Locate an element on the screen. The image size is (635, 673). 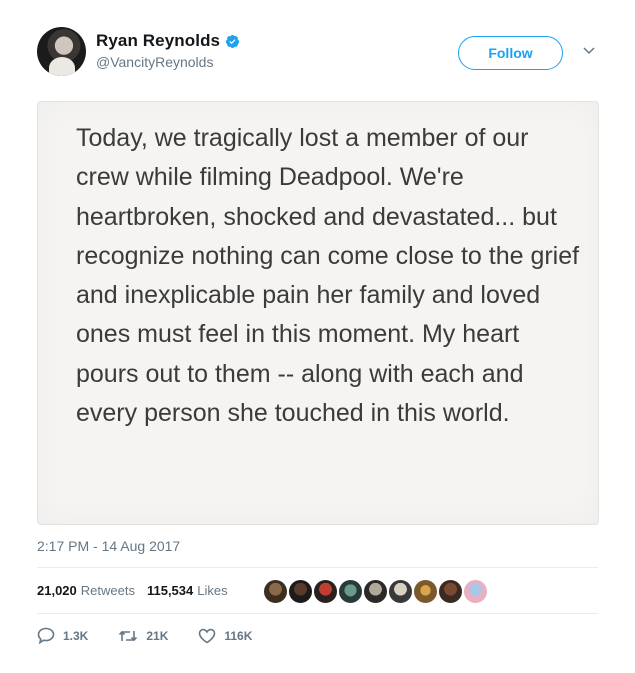
user-handle: @VancityReynolds is located at coordinates (154, 62).